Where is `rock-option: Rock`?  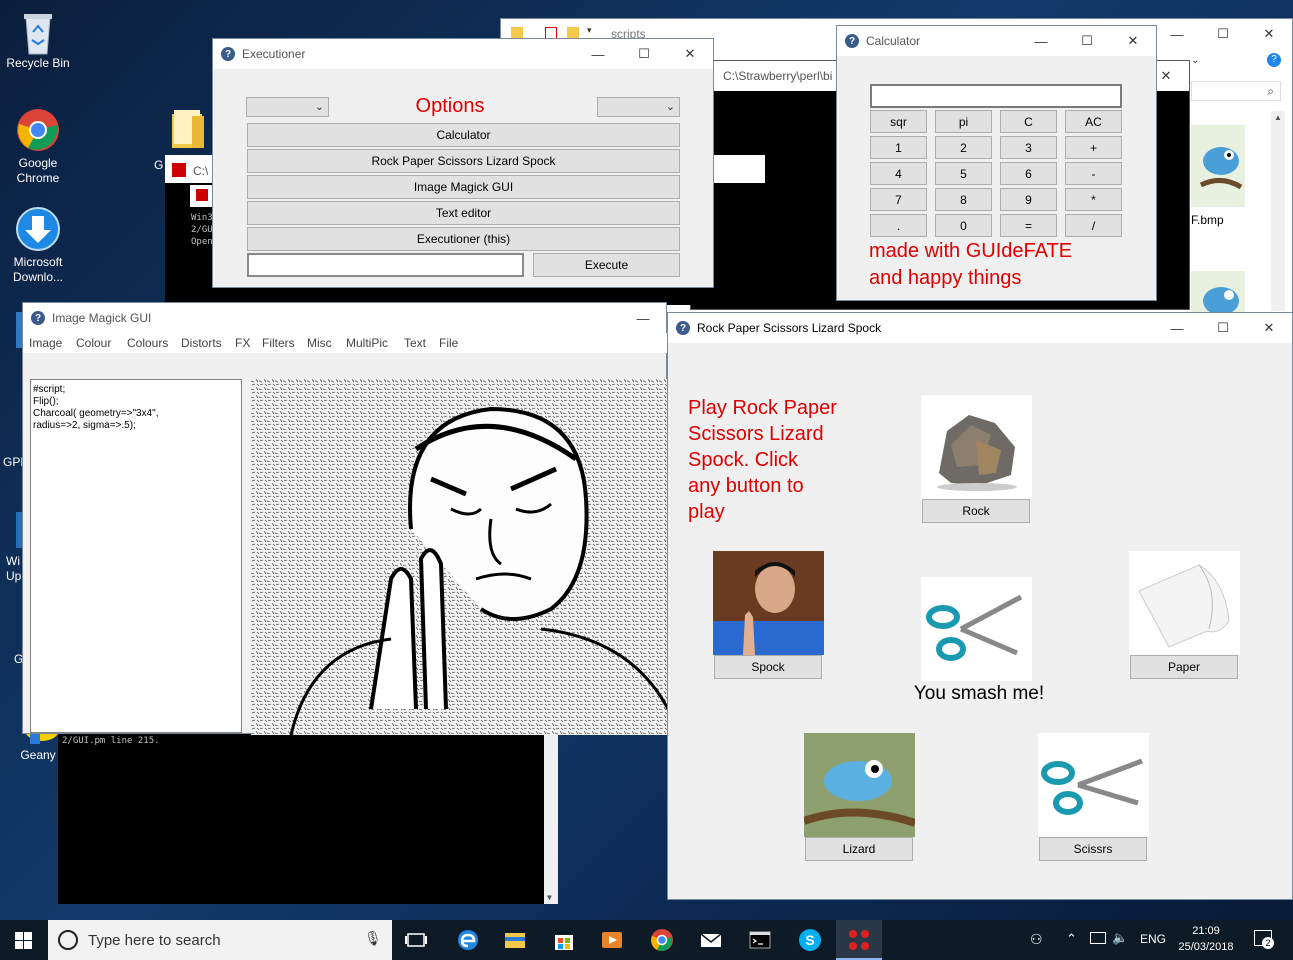
rock-option: Rock is located at coordinates (977, 460).